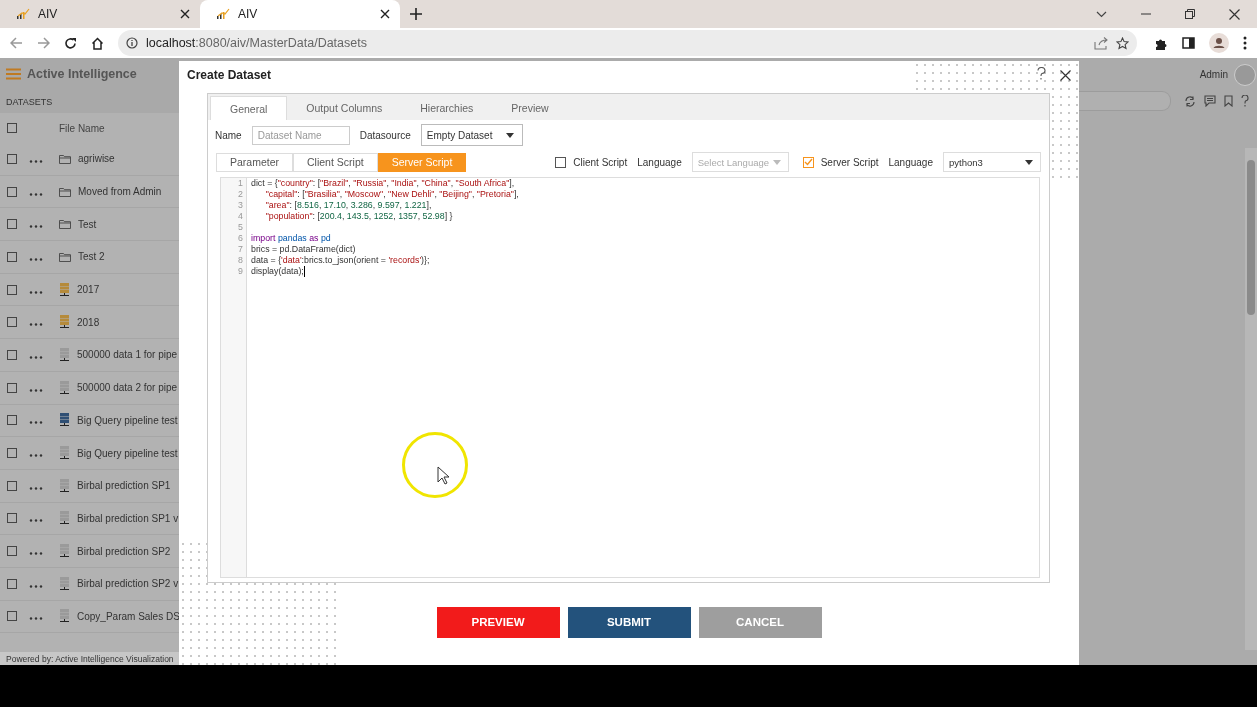  I want to click on tab: Hierarchies, so click(447, 108).